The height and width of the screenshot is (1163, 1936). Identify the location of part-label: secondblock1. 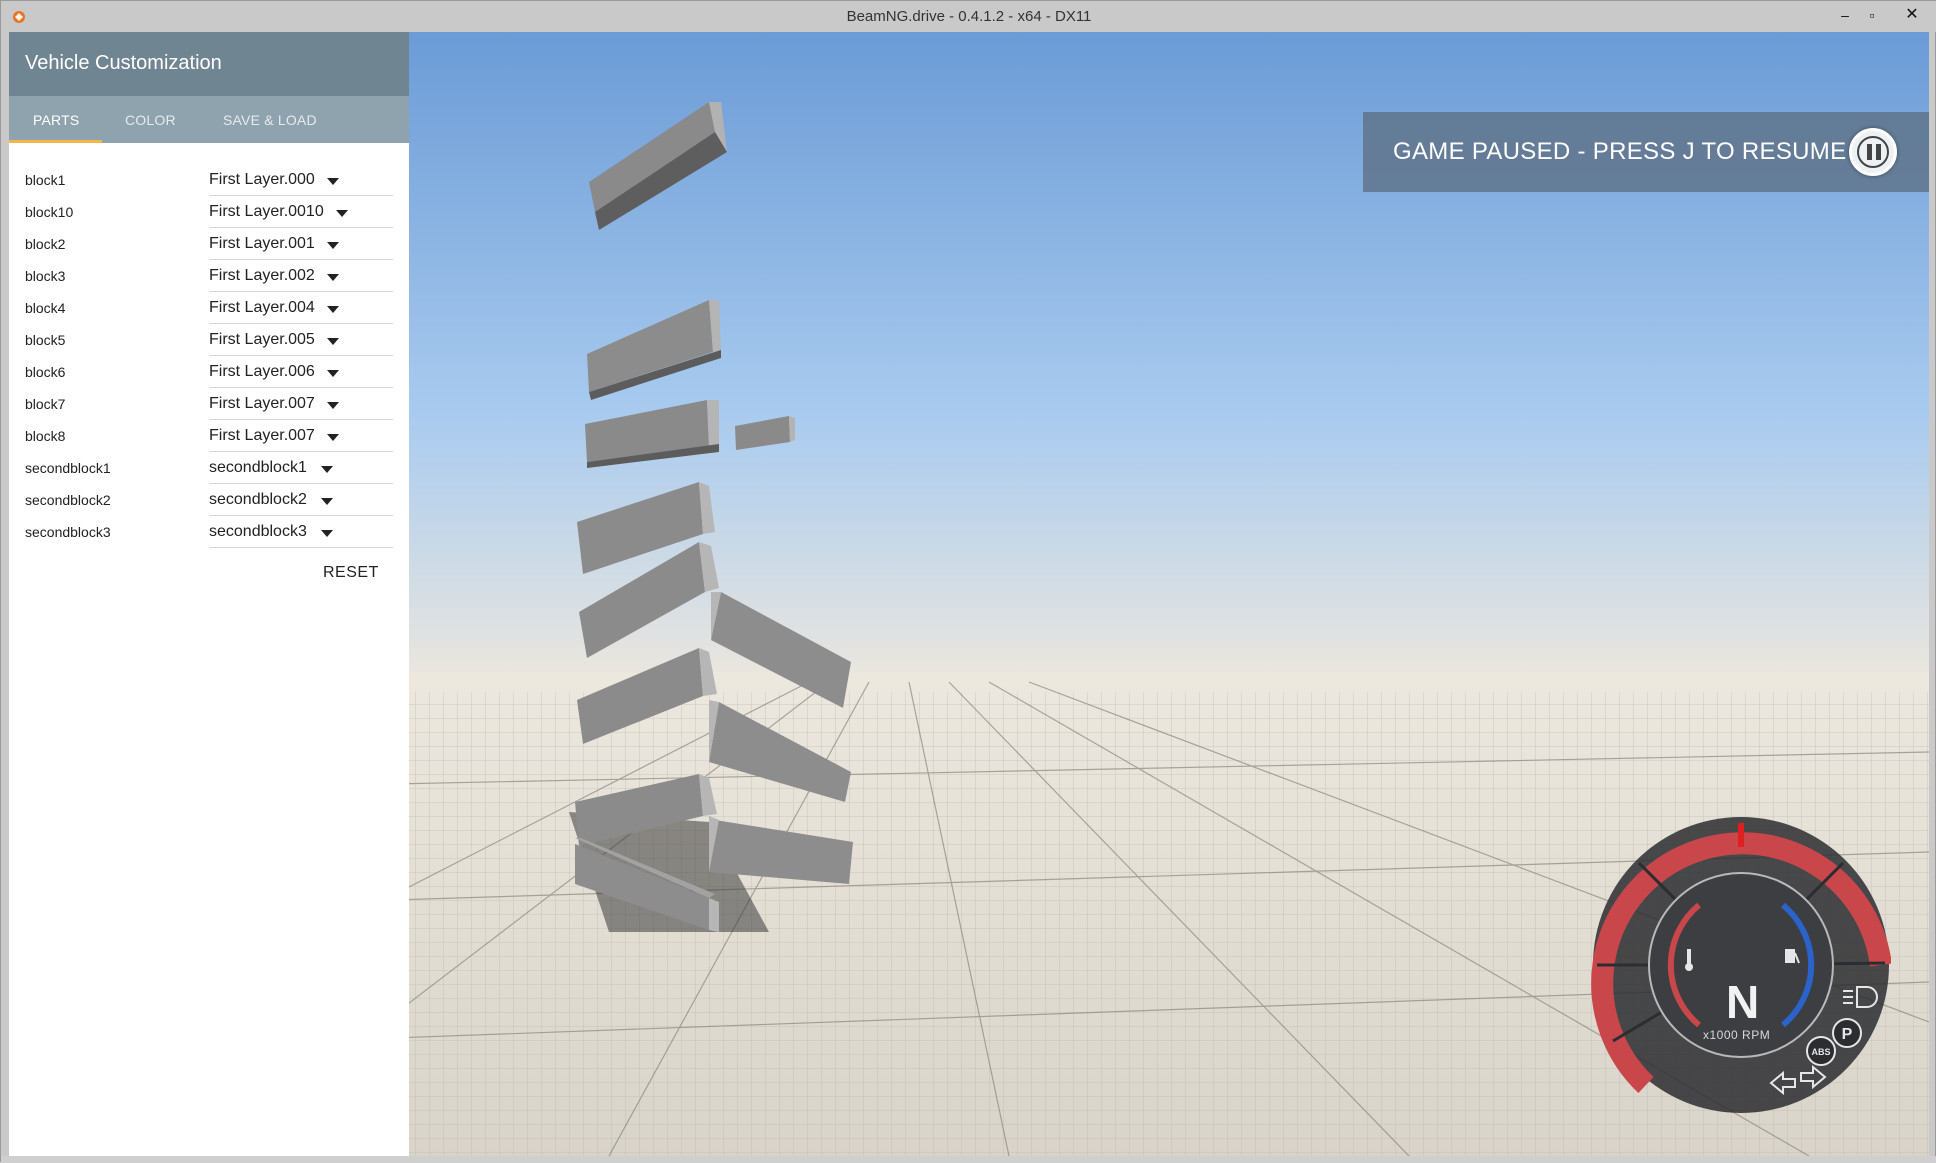
(68, 468).